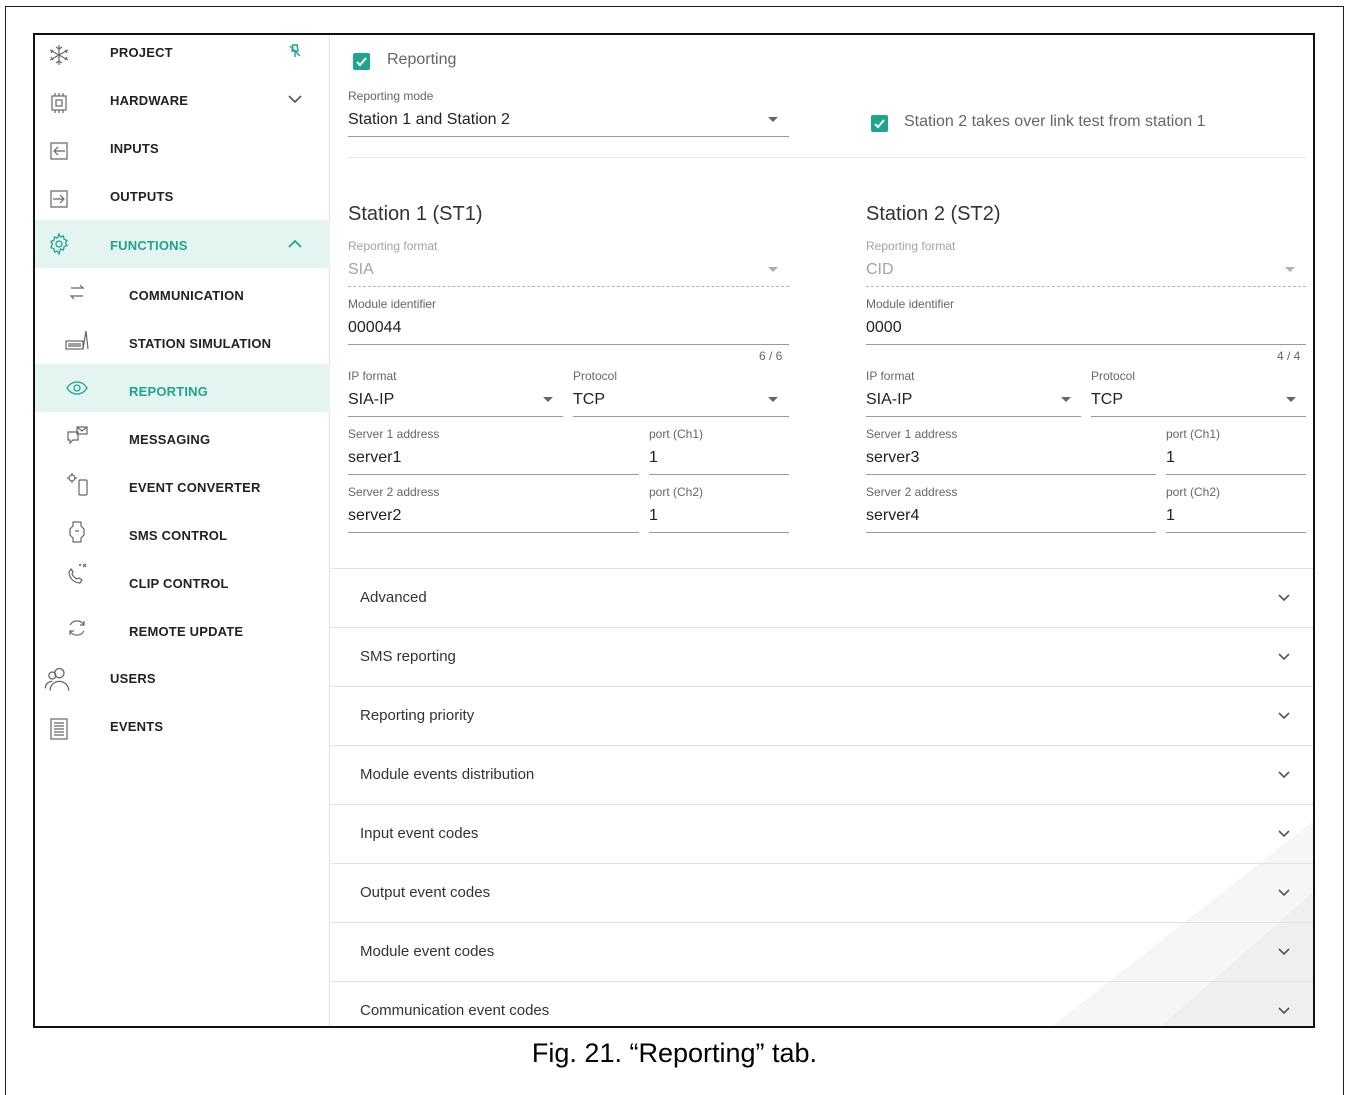 The height and width of the screenshot is (1095, 1349). What do you see at coordinates (676, 434) in the screenshot?
I see `station-1-port1-label: port (Ch1)` at bounding box center [676, 434].